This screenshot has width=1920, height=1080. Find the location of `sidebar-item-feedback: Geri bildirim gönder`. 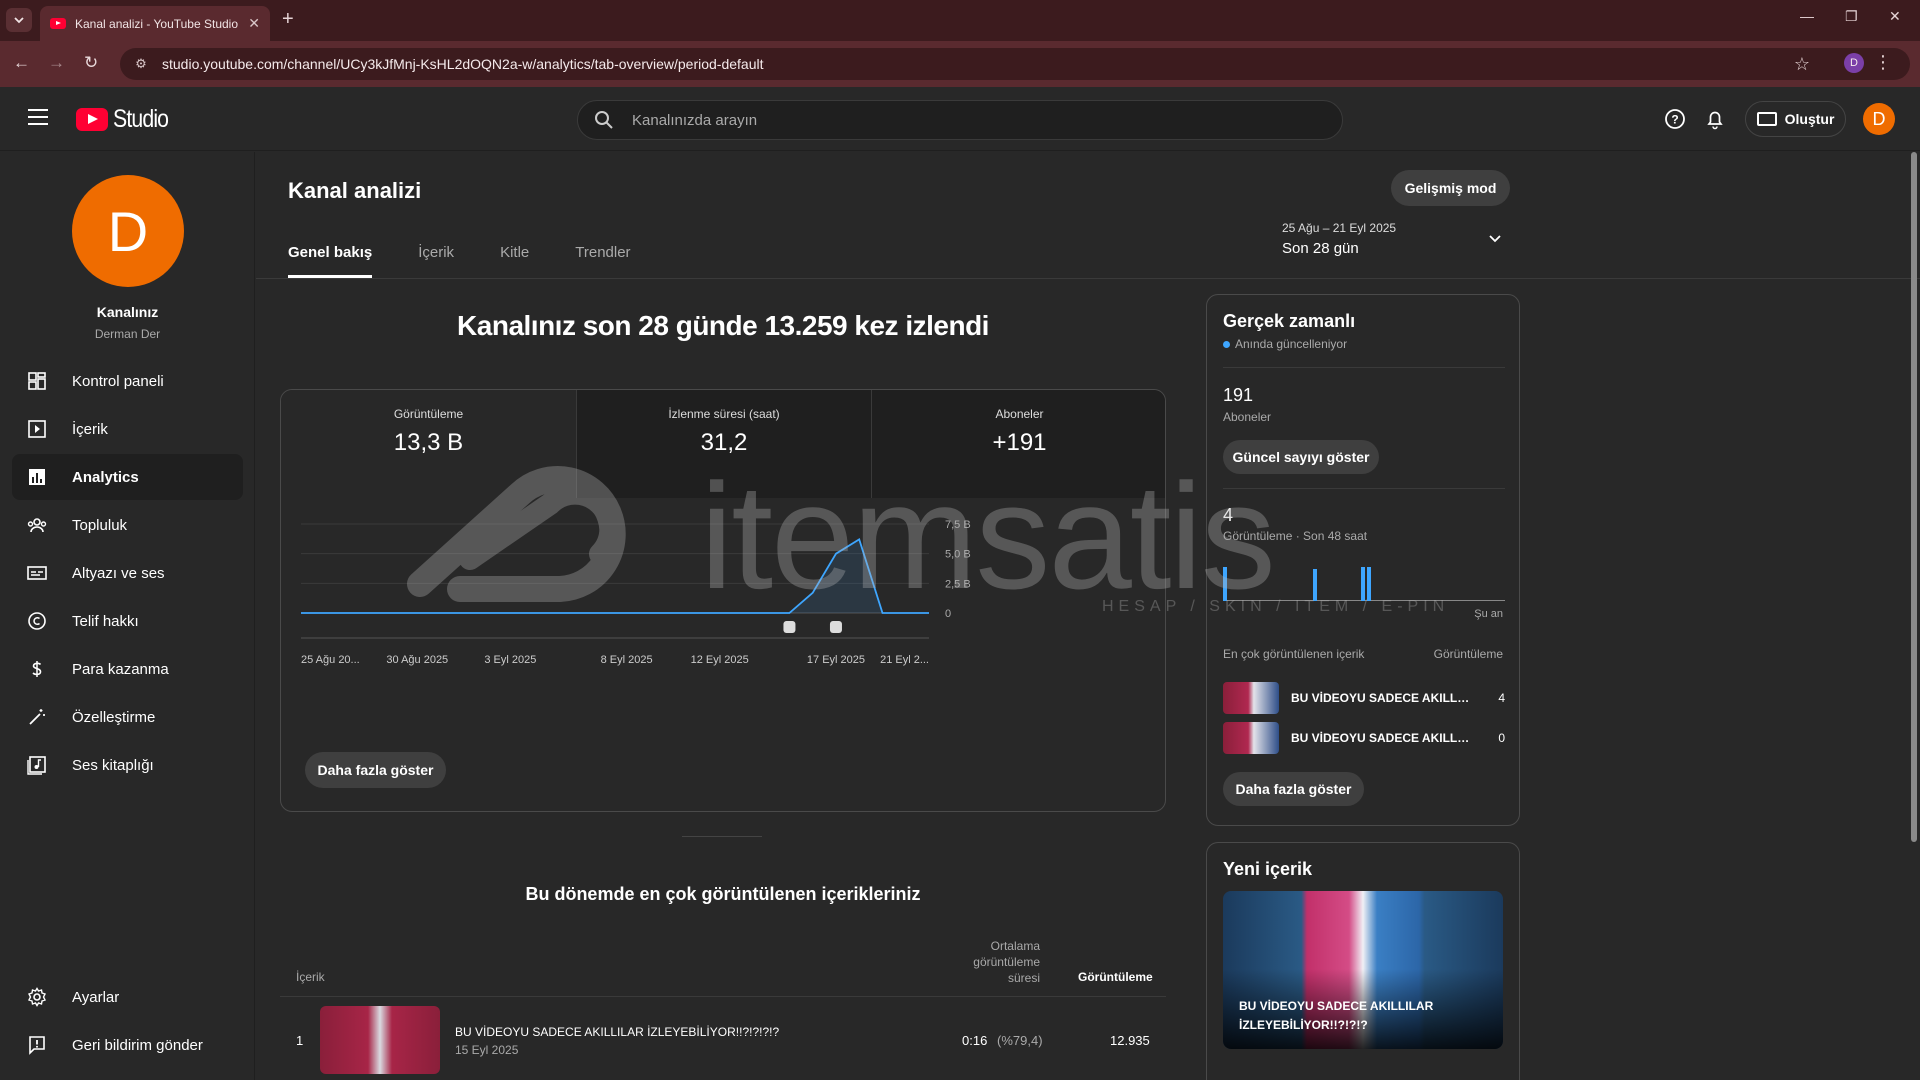

sidebar-item-feedback: Geri bildirim gönder is located at coordinates (127, 1045).